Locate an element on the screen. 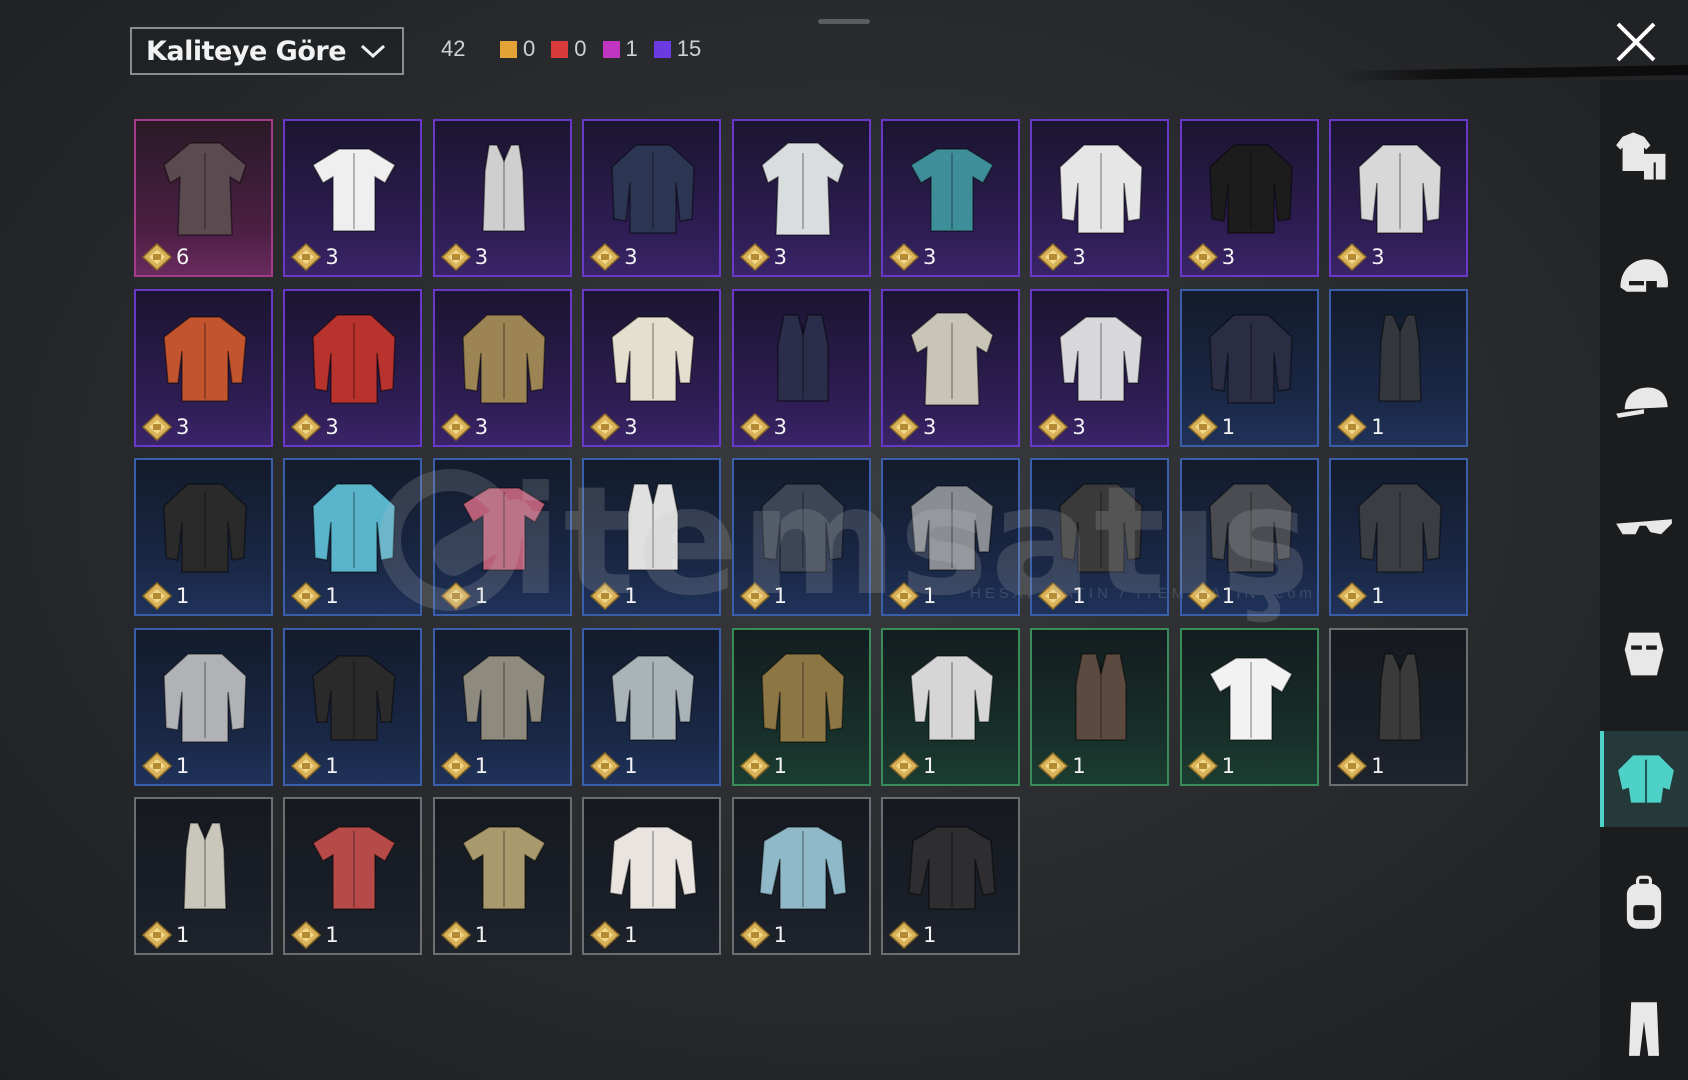 The width and height of the screenshot is (1688, 1080). tab-backpack is located at coordinates (1644, 903).